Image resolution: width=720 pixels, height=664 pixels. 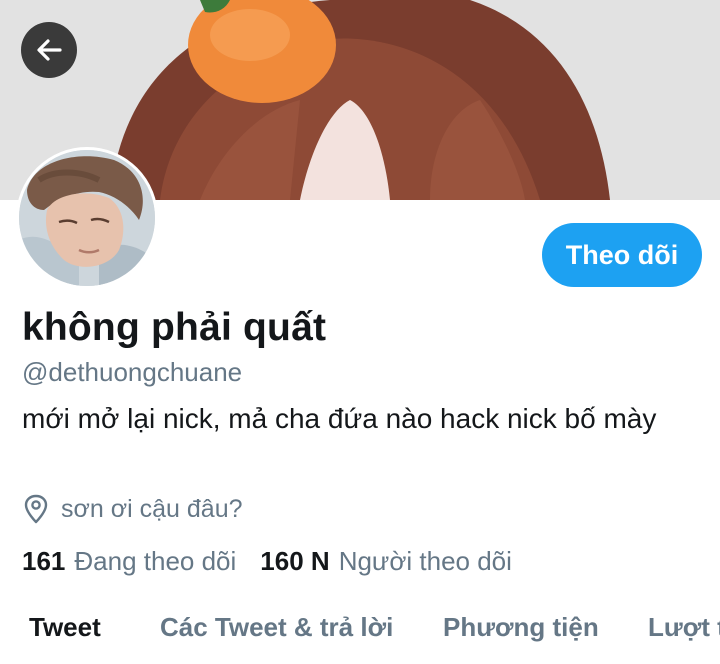 I want to click on followers-label: Người theo dõi, so click(x=425, y=561).